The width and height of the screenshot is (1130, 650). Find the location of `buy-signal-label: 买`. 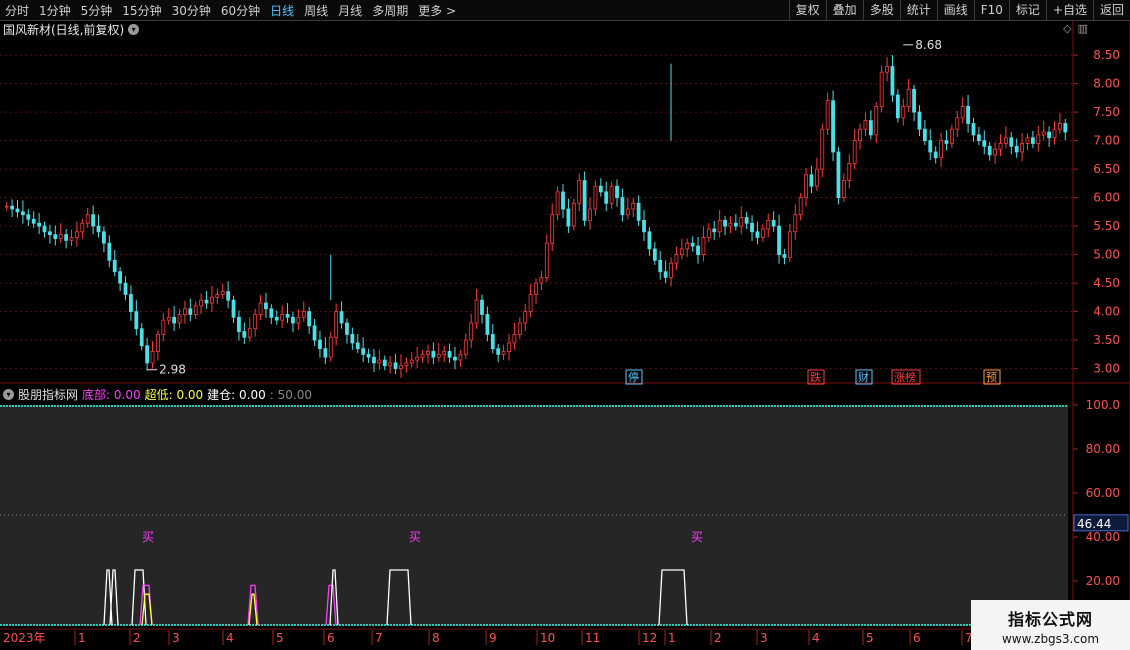

buy-signal-label: 买 is located at coordinates (415, 537).